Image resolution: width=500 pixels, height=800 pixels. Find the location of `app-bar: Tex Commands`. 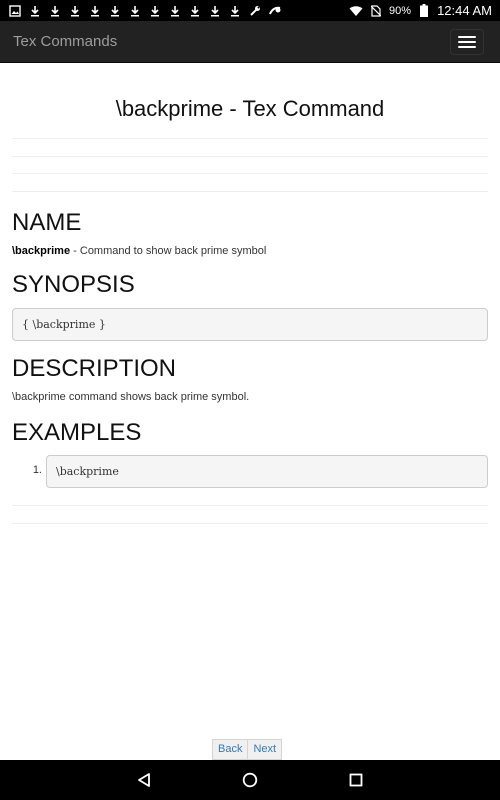

app-bar: Tex Commands is located at coordinates (250, 42).